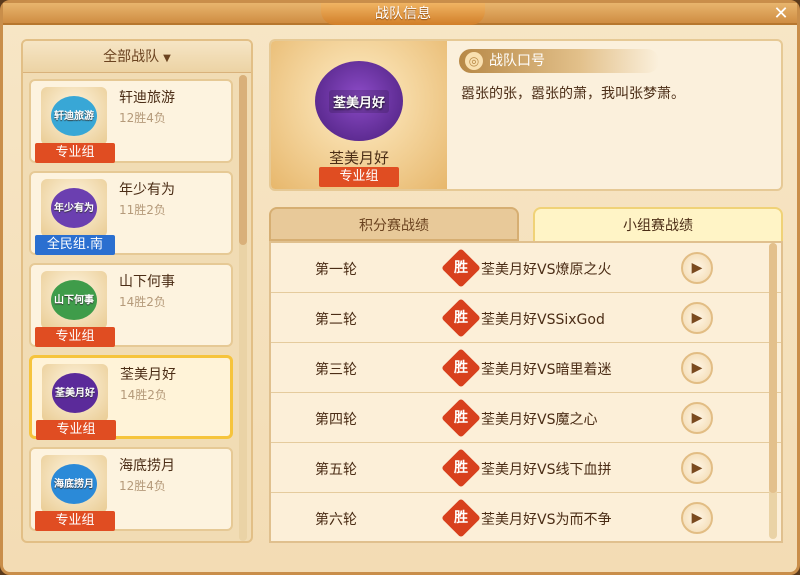 Image resolution: width=800 pixels, height=575 pixels. I want to click on team-name: 荃美月好, so click(148, 375).